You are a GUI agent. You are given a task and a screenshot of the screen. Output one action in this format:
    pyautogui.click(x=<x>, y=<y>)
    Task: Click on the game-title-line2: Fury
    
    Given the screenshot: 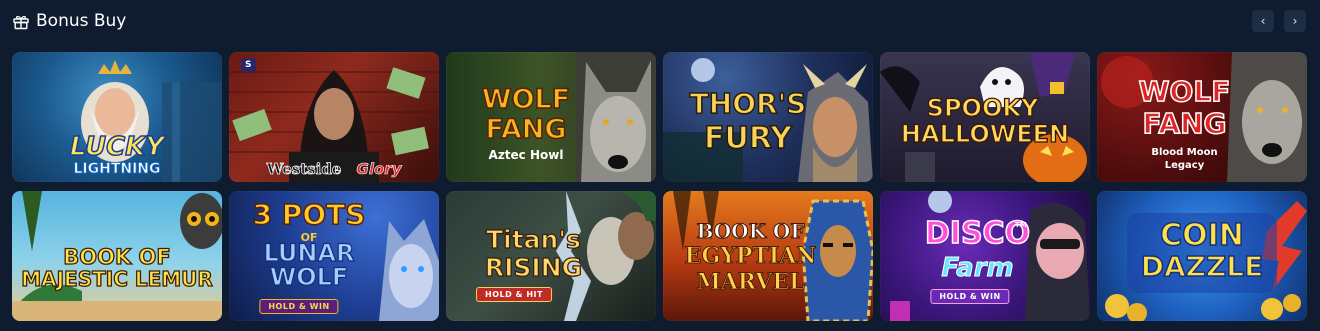 What is the action you would take?
    pyautogui.click(x=748, y=138)
    